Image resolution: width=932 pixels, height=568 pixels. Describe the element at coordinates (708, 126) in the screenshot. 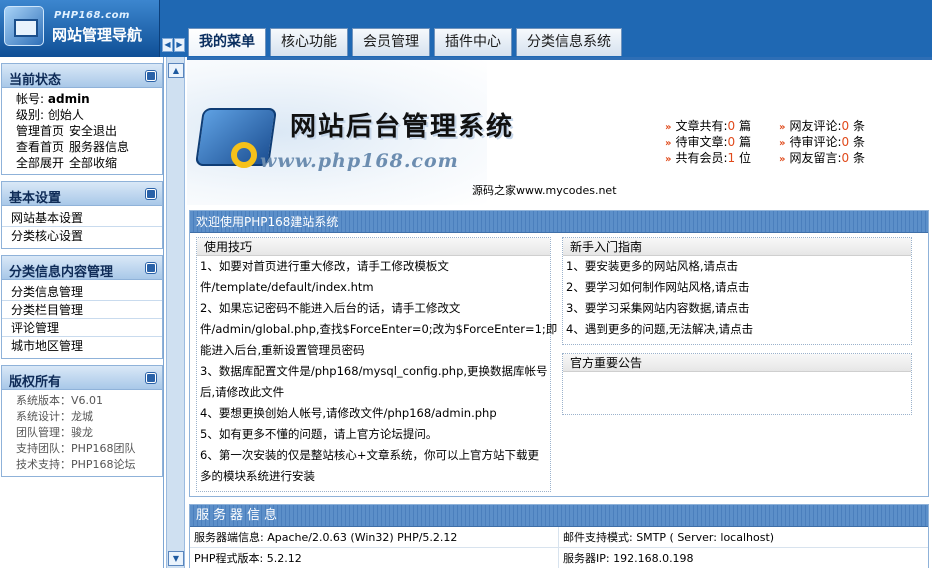

I see `stat-articles: » 文章共有:0 篇` at that location.